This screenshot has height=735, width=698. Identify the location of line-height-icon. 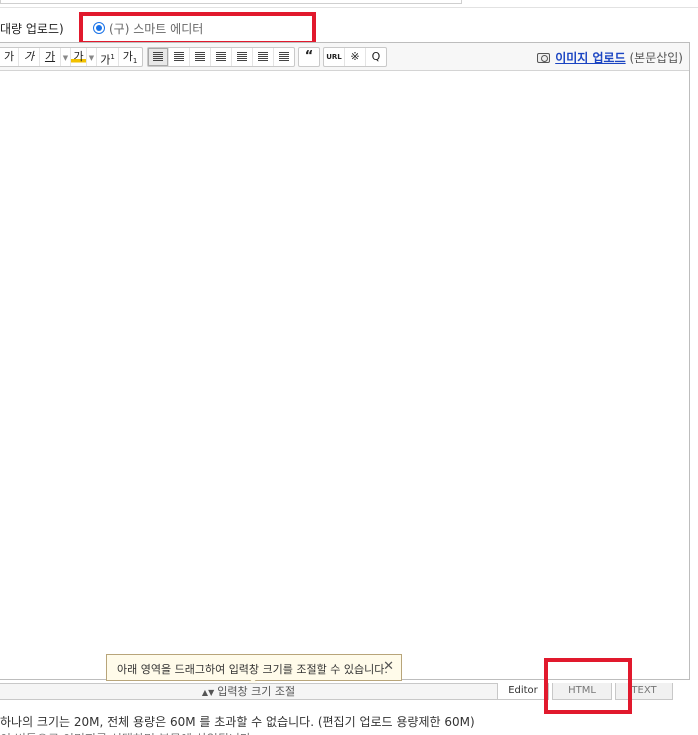
(284, 56).